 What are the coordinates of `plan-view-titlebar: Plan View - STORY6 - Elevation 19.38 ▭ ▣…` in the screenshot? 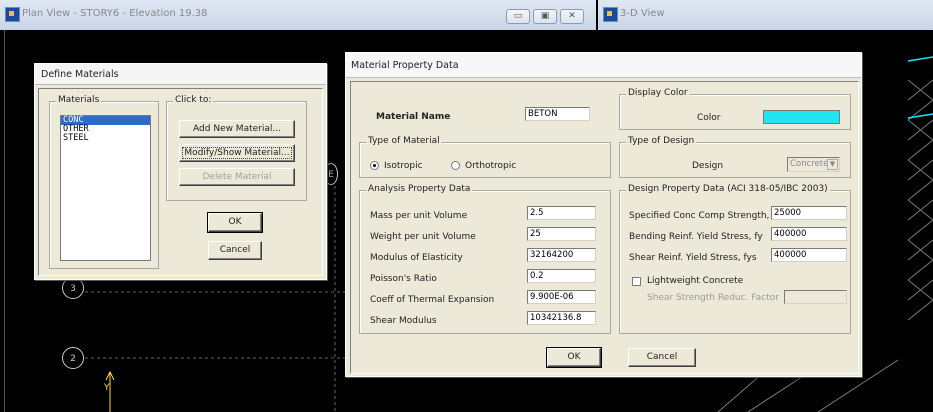 It's located at (298, 15).